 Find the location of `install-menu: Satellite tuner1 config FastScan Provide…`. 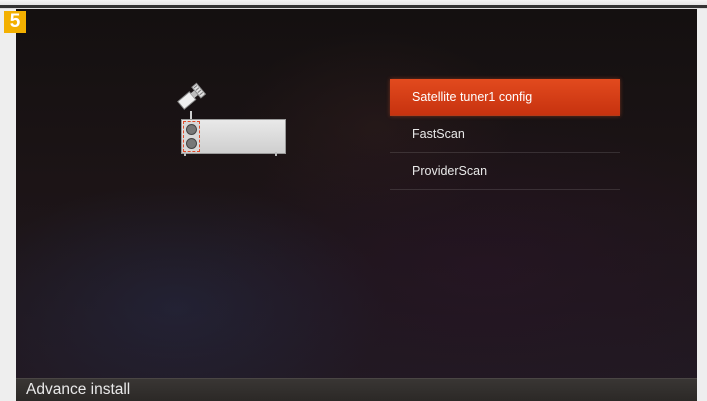

install-menu: Satellite tuner1 config FastScan Provide… is located at coordinates (505, 134).